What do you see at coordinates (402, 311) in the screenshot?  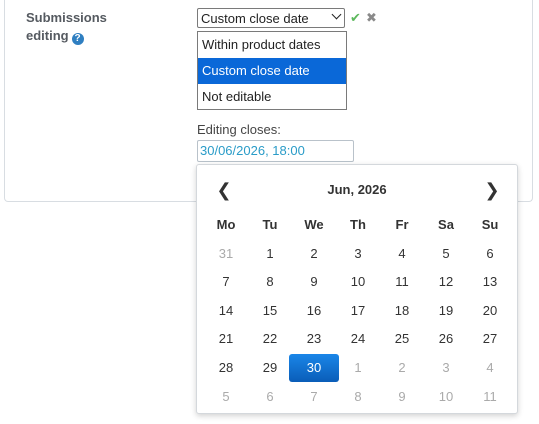 I see `calendar-day: 18` at bounding box center [402, 311].